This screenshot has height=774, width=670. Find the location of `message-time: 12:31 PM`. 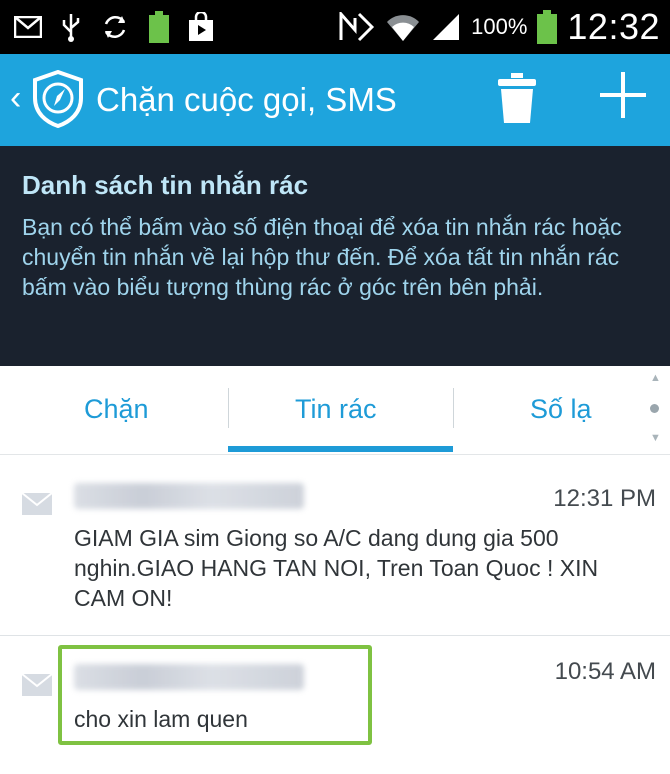

message-time: 12:31 PM is located at coordinates (604, 498).